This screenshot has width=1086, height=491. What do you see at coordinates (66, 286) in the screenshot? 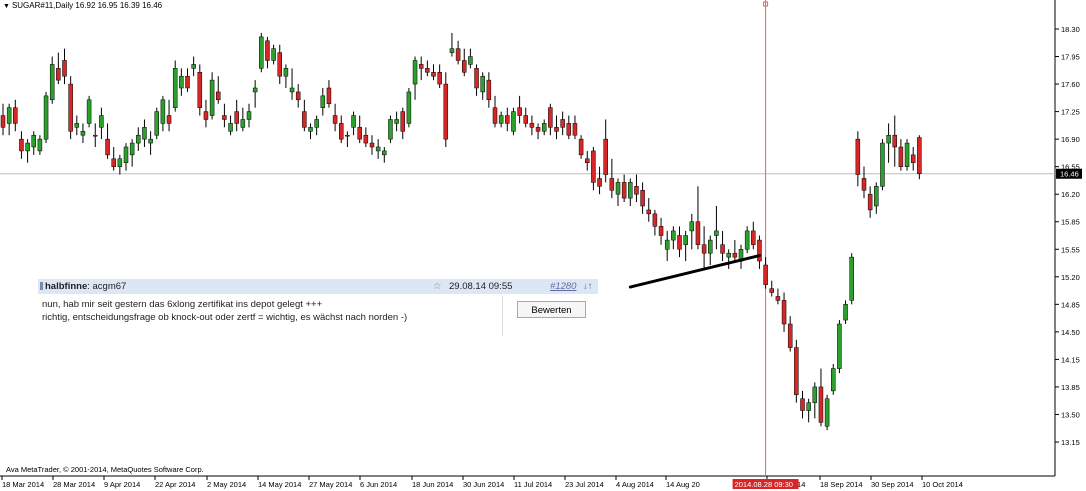
I see `comment-user: halbfinne` at bounding box center [66, 286].